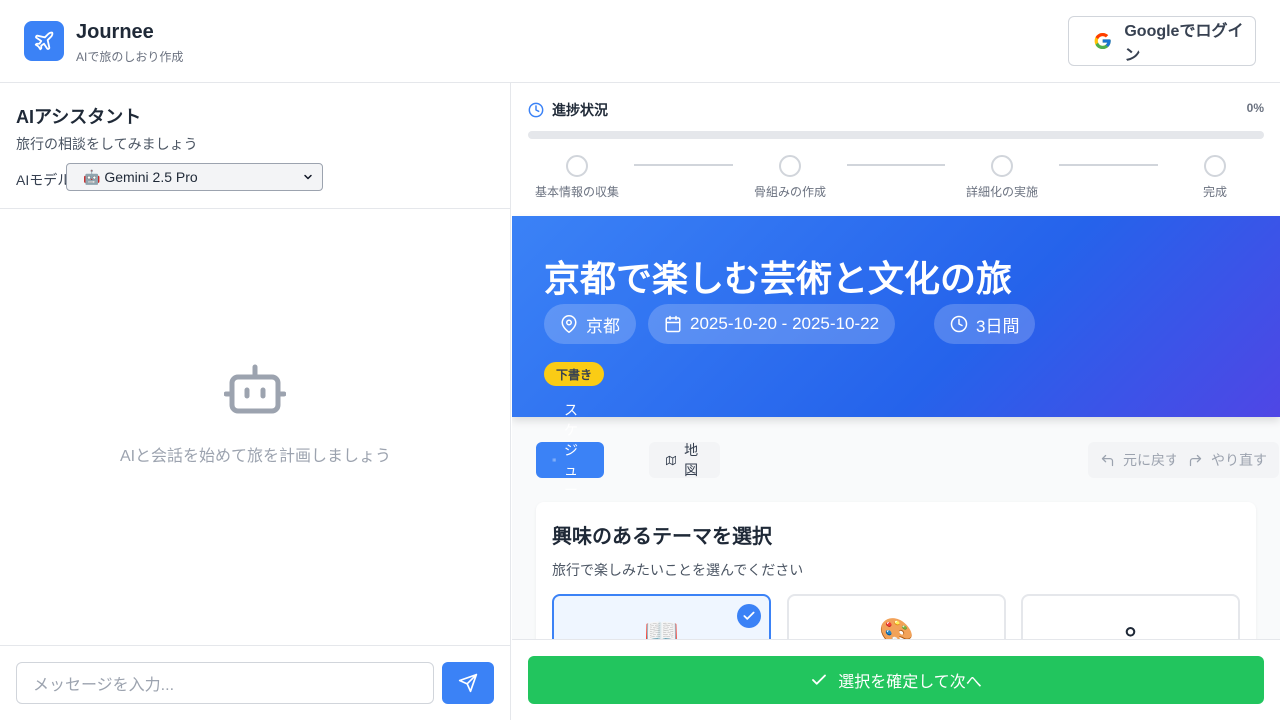 This screenshot has width=1280, height=720. Describe the element at coordinates (790, 177) in the screenshot. I see `step-item: 骨組みの作成` at that location.